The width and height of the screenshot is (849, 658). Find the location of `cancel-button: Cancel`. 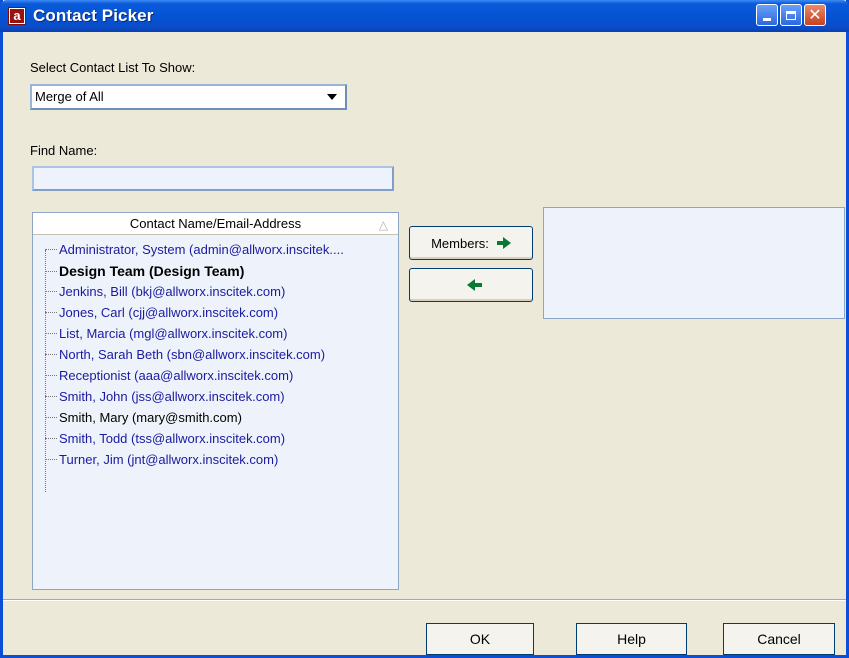

cancel-button: Cancel is located at coordinates (779, 639).